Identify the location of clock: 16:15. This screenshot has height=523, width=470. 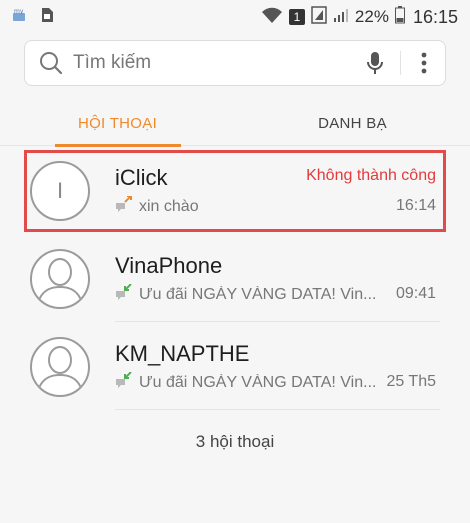
(435, 16).